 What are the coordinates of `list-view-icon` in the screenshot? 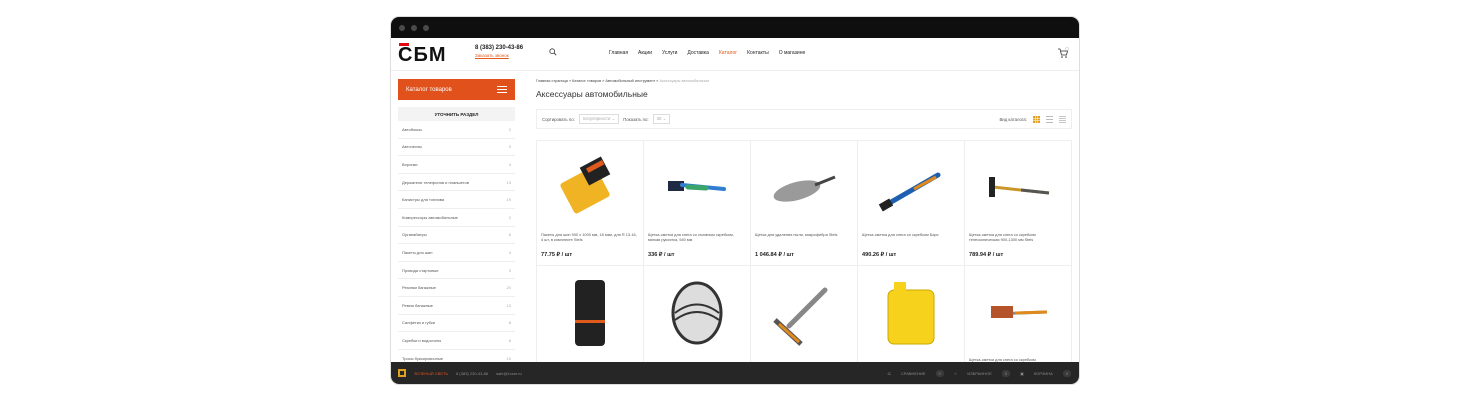 It's located at (1049, 119).